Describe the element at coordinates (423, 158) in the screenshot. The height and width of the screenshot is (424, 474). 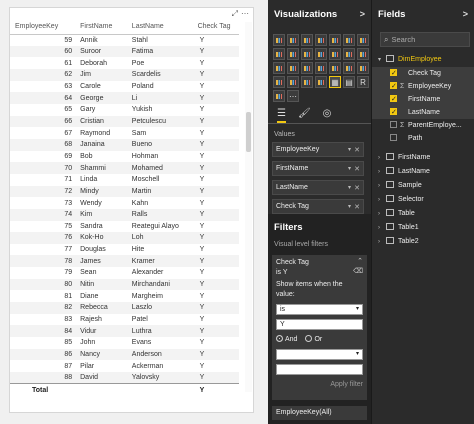
I see `table-node-firstname: › FirstName` at that location.